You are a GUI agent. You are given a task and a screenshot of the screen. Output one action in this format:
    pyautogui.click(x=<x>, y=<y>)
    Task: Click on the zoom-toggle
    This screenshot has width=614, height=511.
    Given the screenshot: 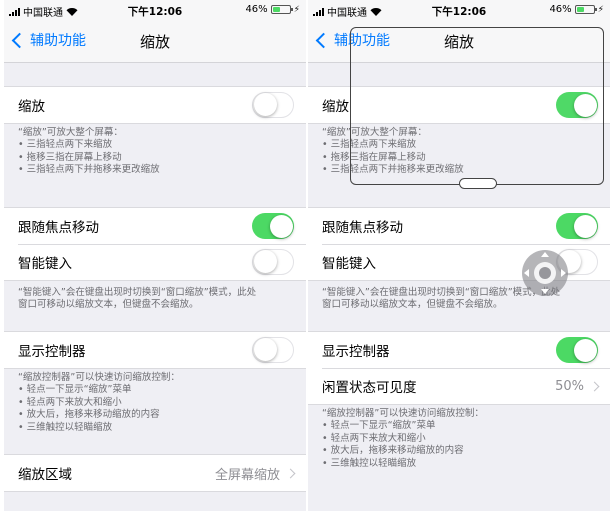 What is the action you would take?
    pyautogui.click(x=273, y=105)
    